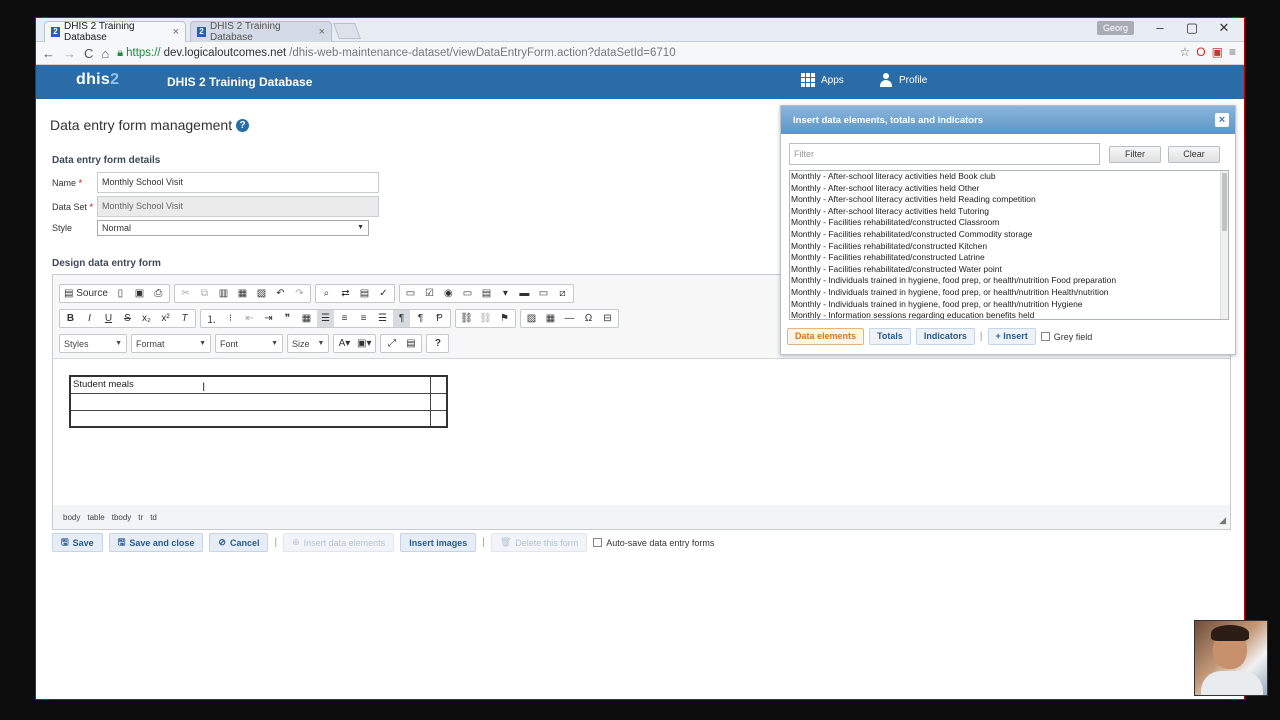 The height and width of the screenshot is (720, 1280). What do you see at coordinates (89, 318) in the screenshot?
I see `italic-icon: I` at bounding box center [89, 318].